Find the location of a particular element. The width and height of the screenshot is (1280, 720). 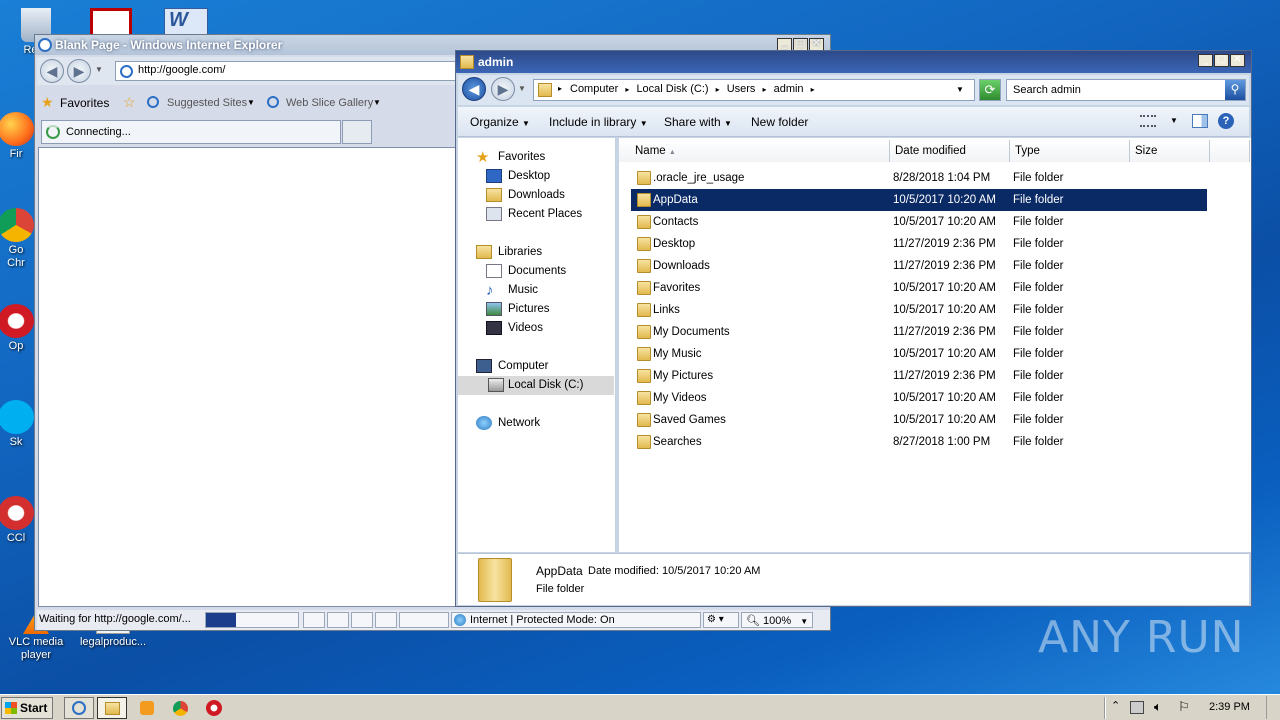

explorer-title-bar: admin _ □ ✕ is located at coordinates (853, 62).